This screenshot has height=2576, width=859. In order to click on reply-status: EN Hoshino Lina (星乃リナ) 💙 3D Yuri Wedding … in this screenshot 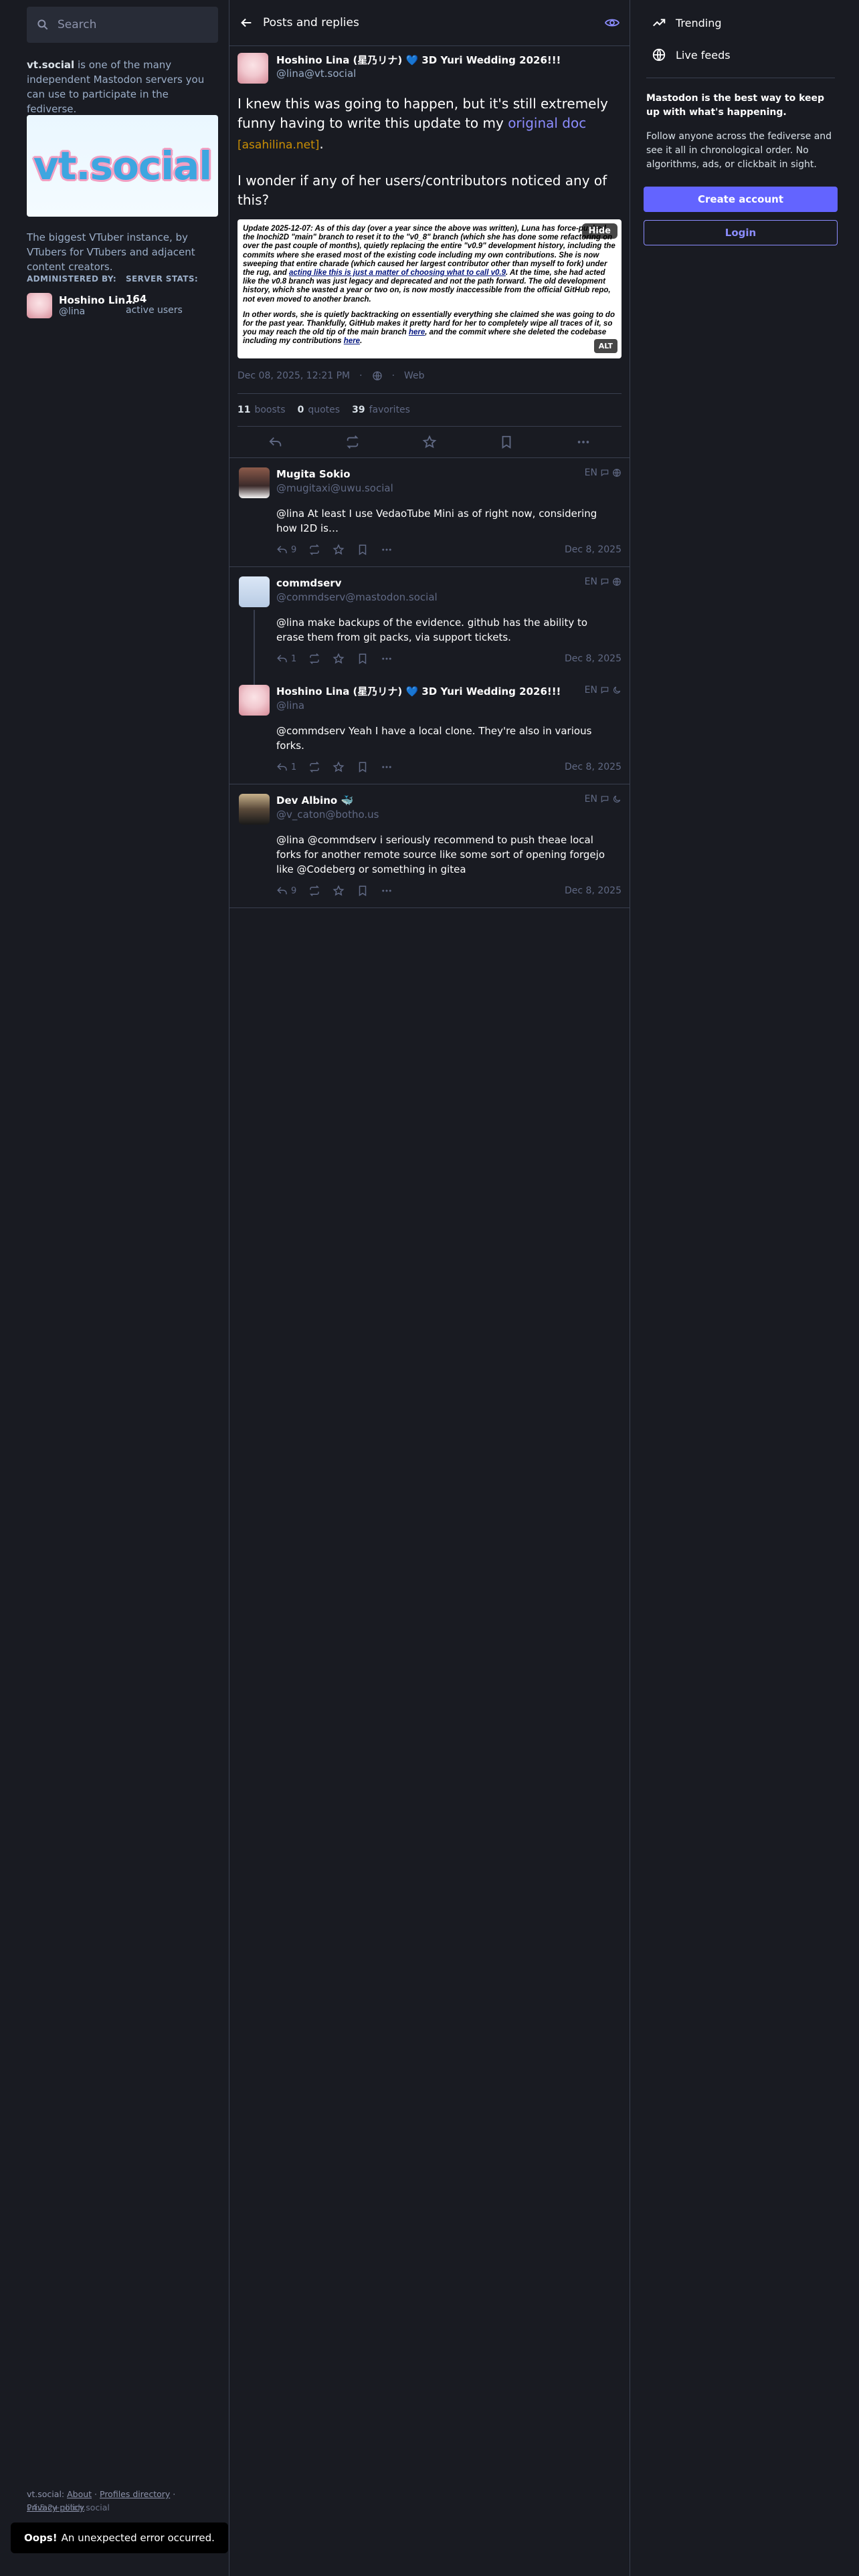, I will do `click(429, 729)`.